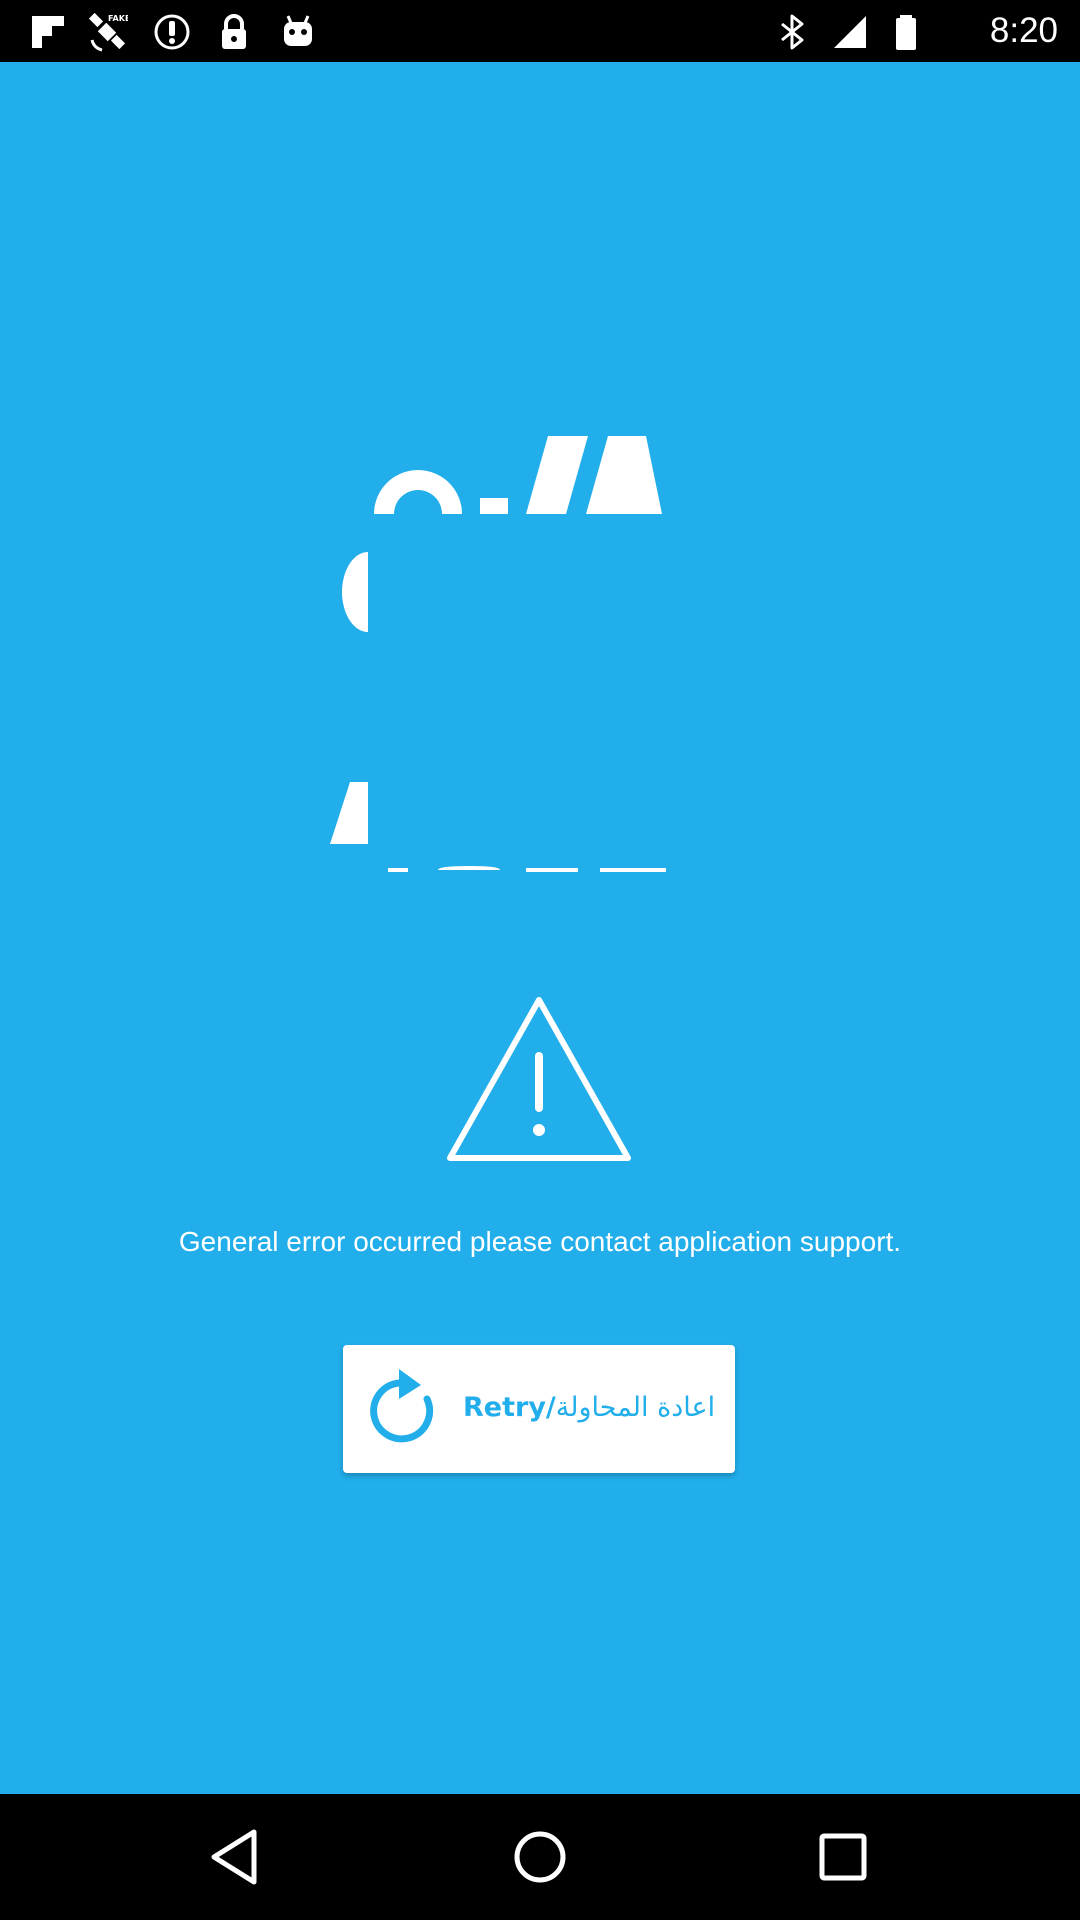  I want to click on warning-triangle-icon, so click(539, 1079).